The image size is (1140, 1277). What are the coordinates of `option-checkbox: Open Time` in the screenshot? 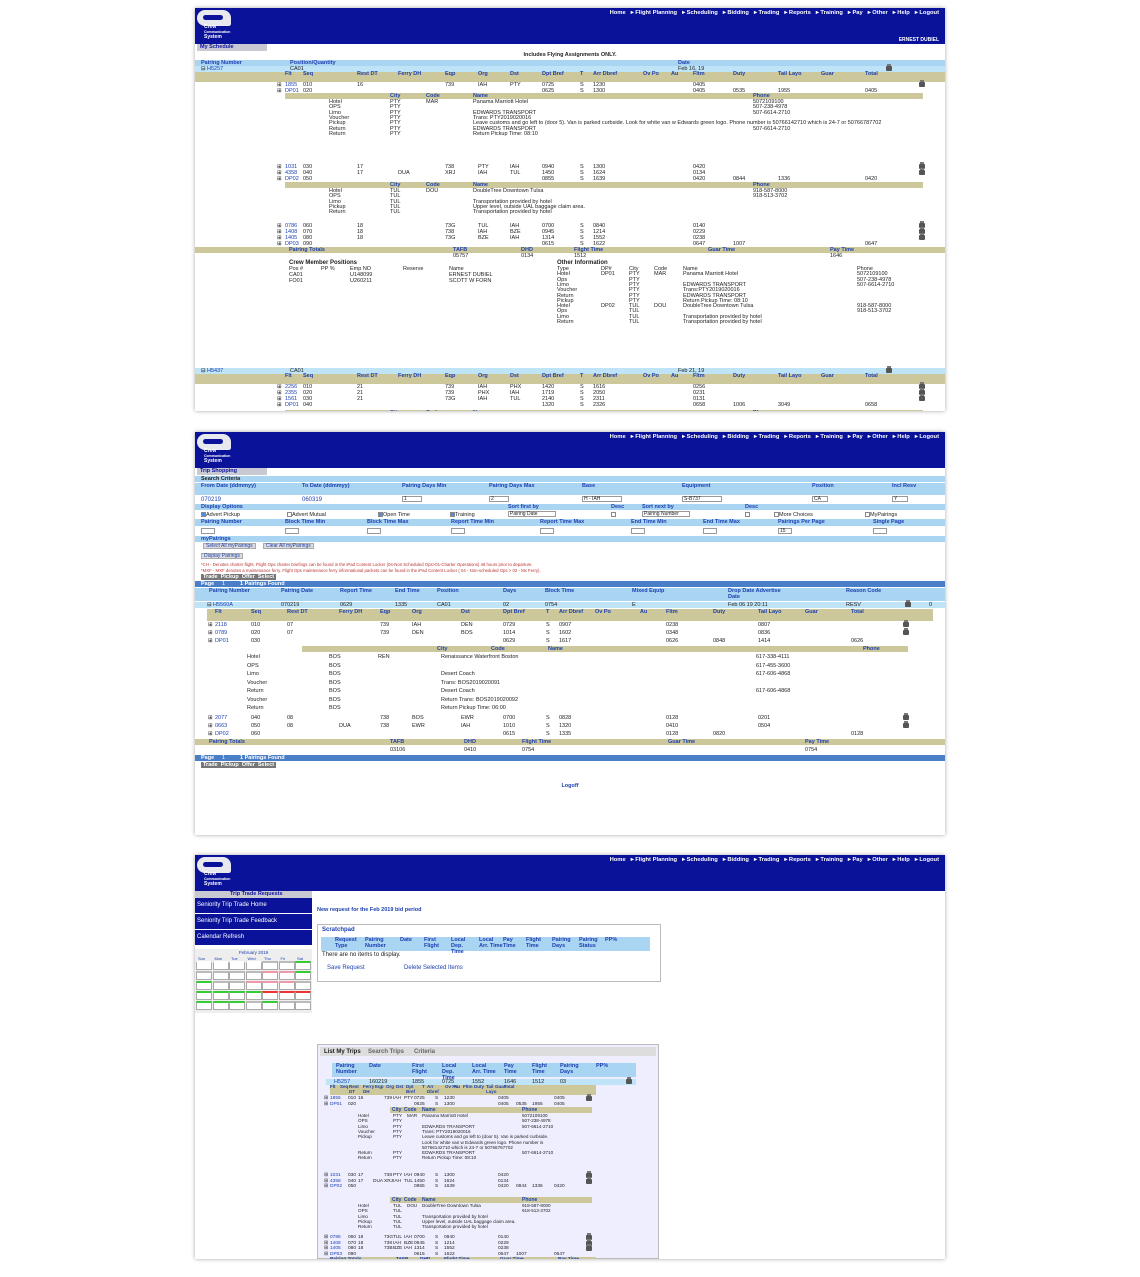 It's located at (394, 515).